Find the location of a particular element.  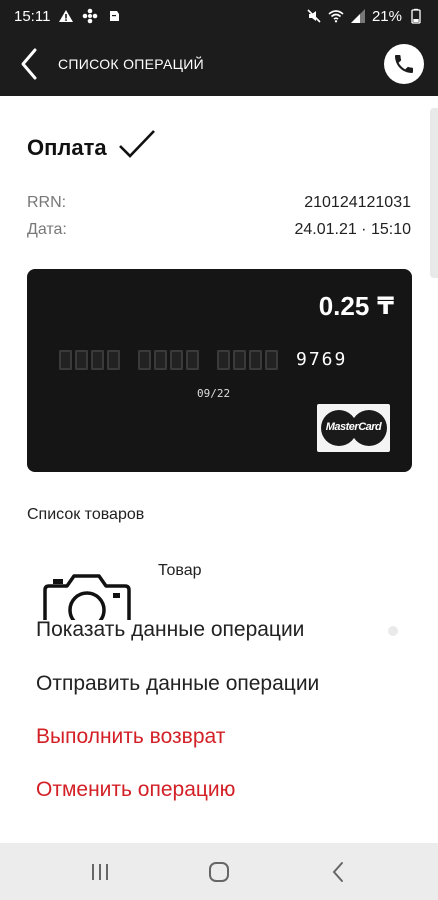

call-button is located at coordinates (404, 64).